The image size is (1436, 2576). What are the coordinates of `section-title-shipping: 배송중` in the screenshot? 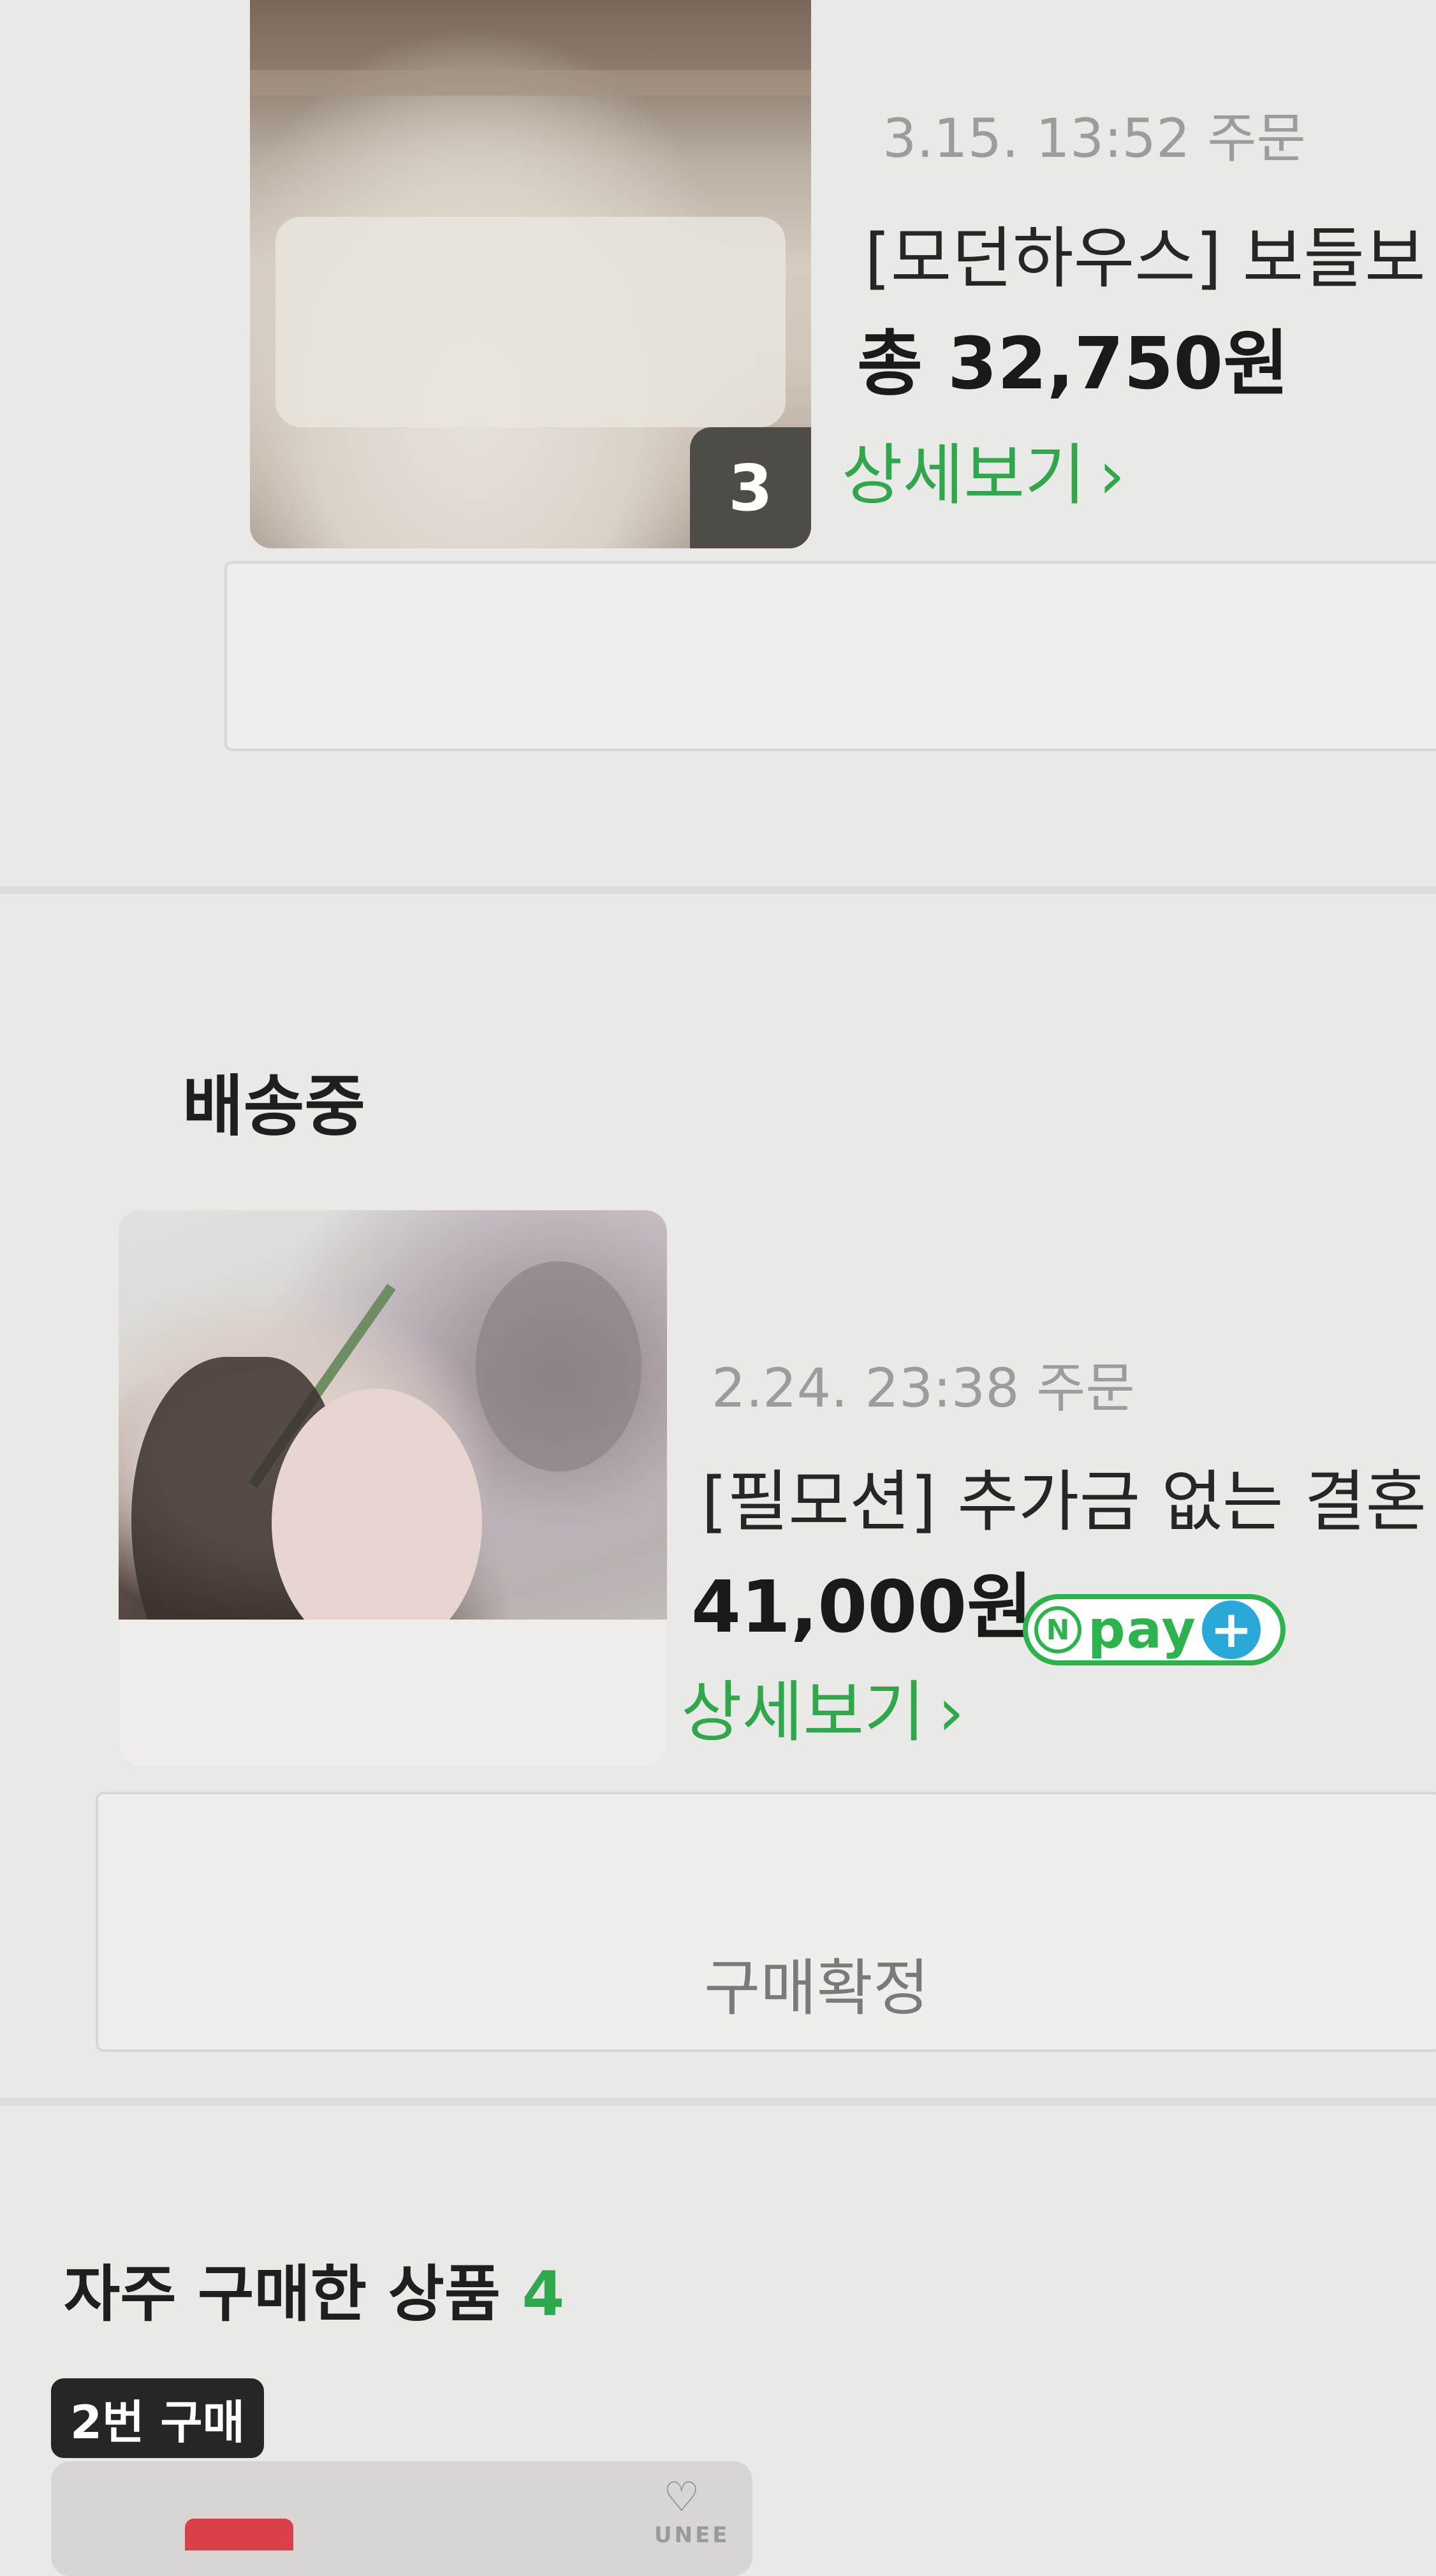 It's located at (274, 1106).